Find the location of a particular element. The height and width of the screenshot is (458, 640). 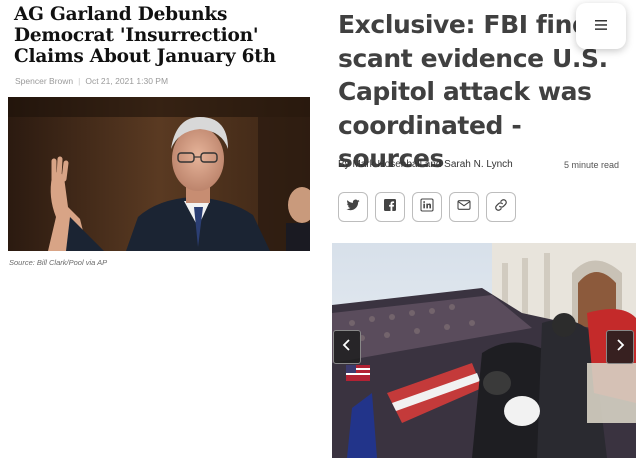

chevron-right-icon is located at coordinates (620, 347).